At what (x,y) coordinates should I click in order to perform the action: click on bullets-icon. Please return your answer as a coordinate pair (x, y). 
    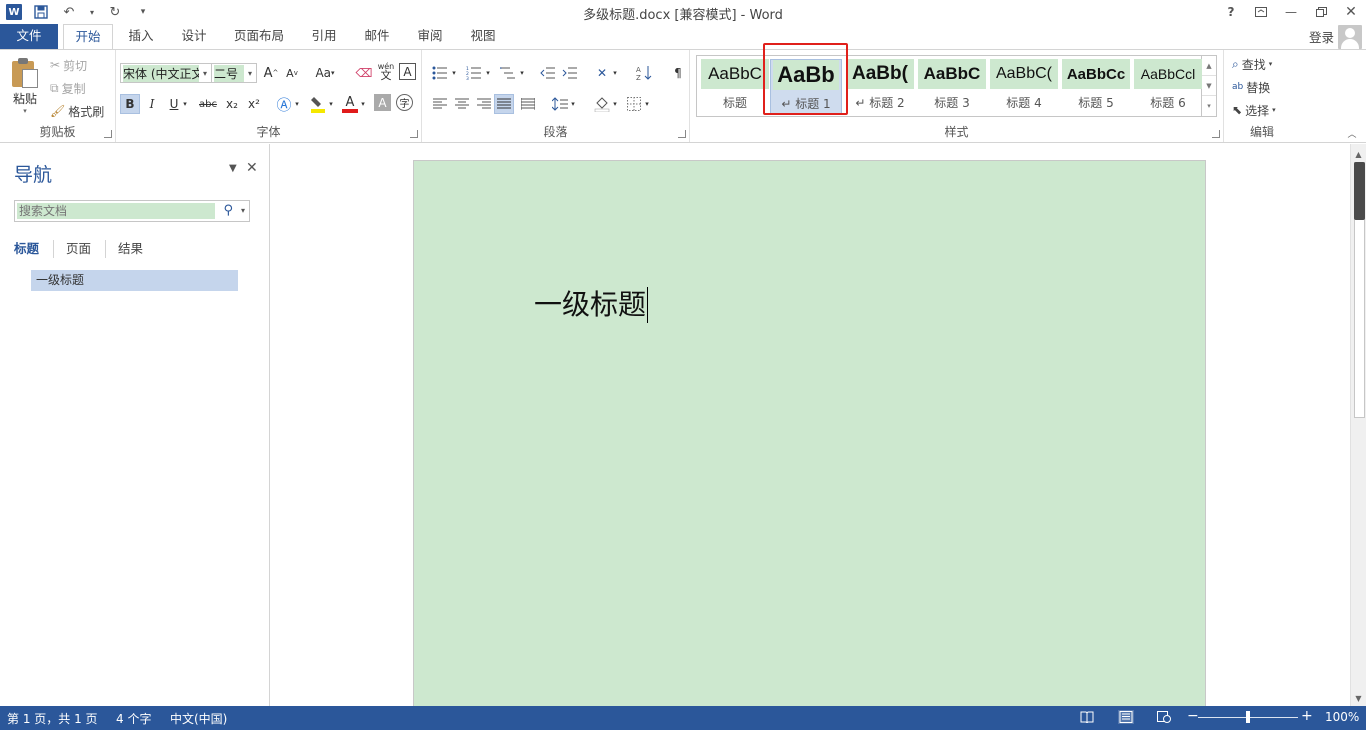
    Looking at the image, I should click on (440, 73).